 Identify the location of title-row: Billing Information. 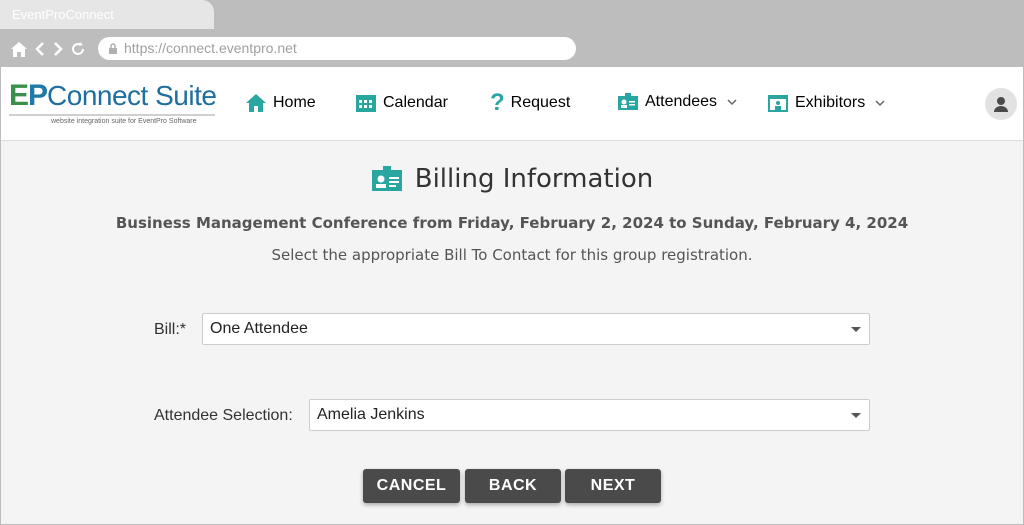
(512, 179).